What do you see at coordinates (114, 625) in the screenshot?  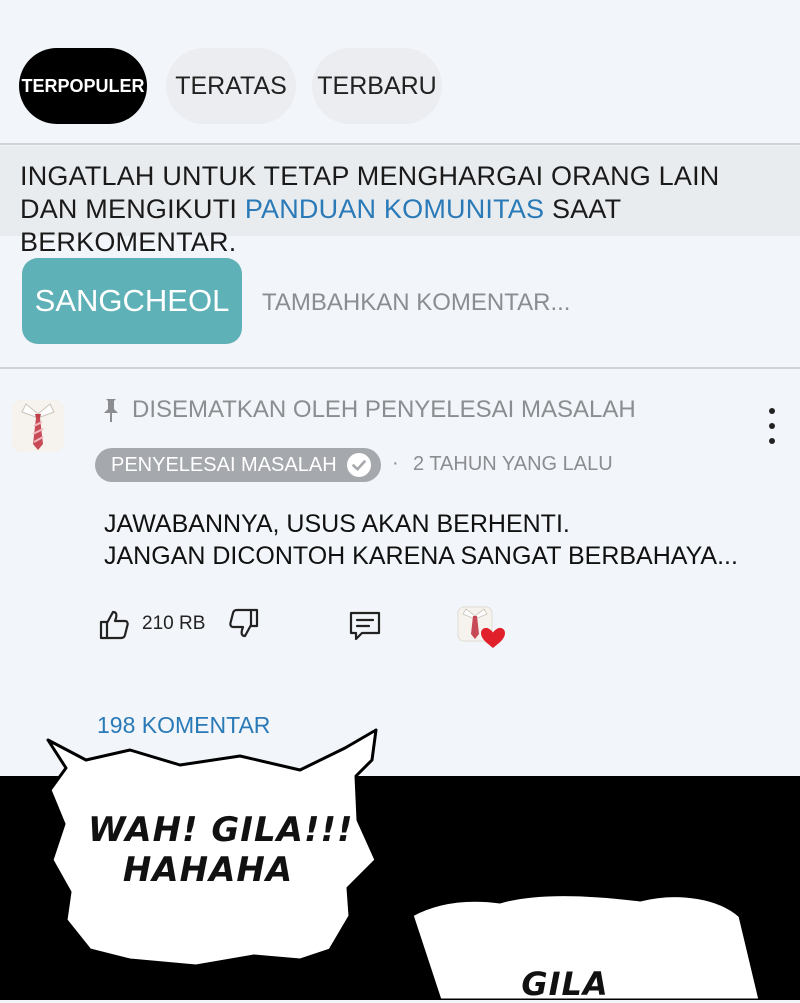 I see `thumbs-up-icon` at bounding box center [114, 625].